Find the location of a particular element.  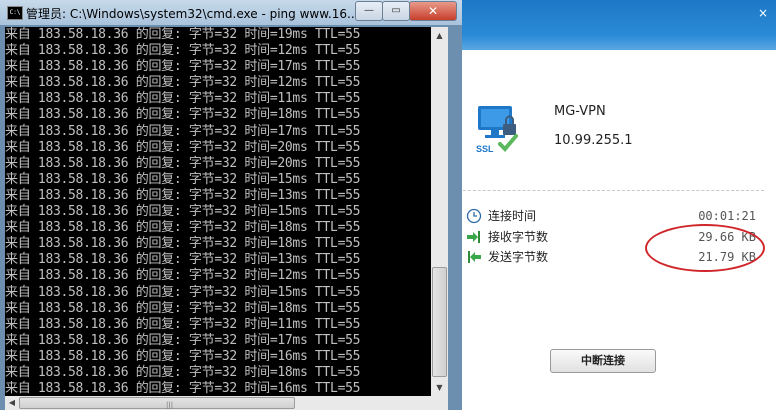

vpn-ip-address: 10.99.255.1 is located at coordinates (593, 140).